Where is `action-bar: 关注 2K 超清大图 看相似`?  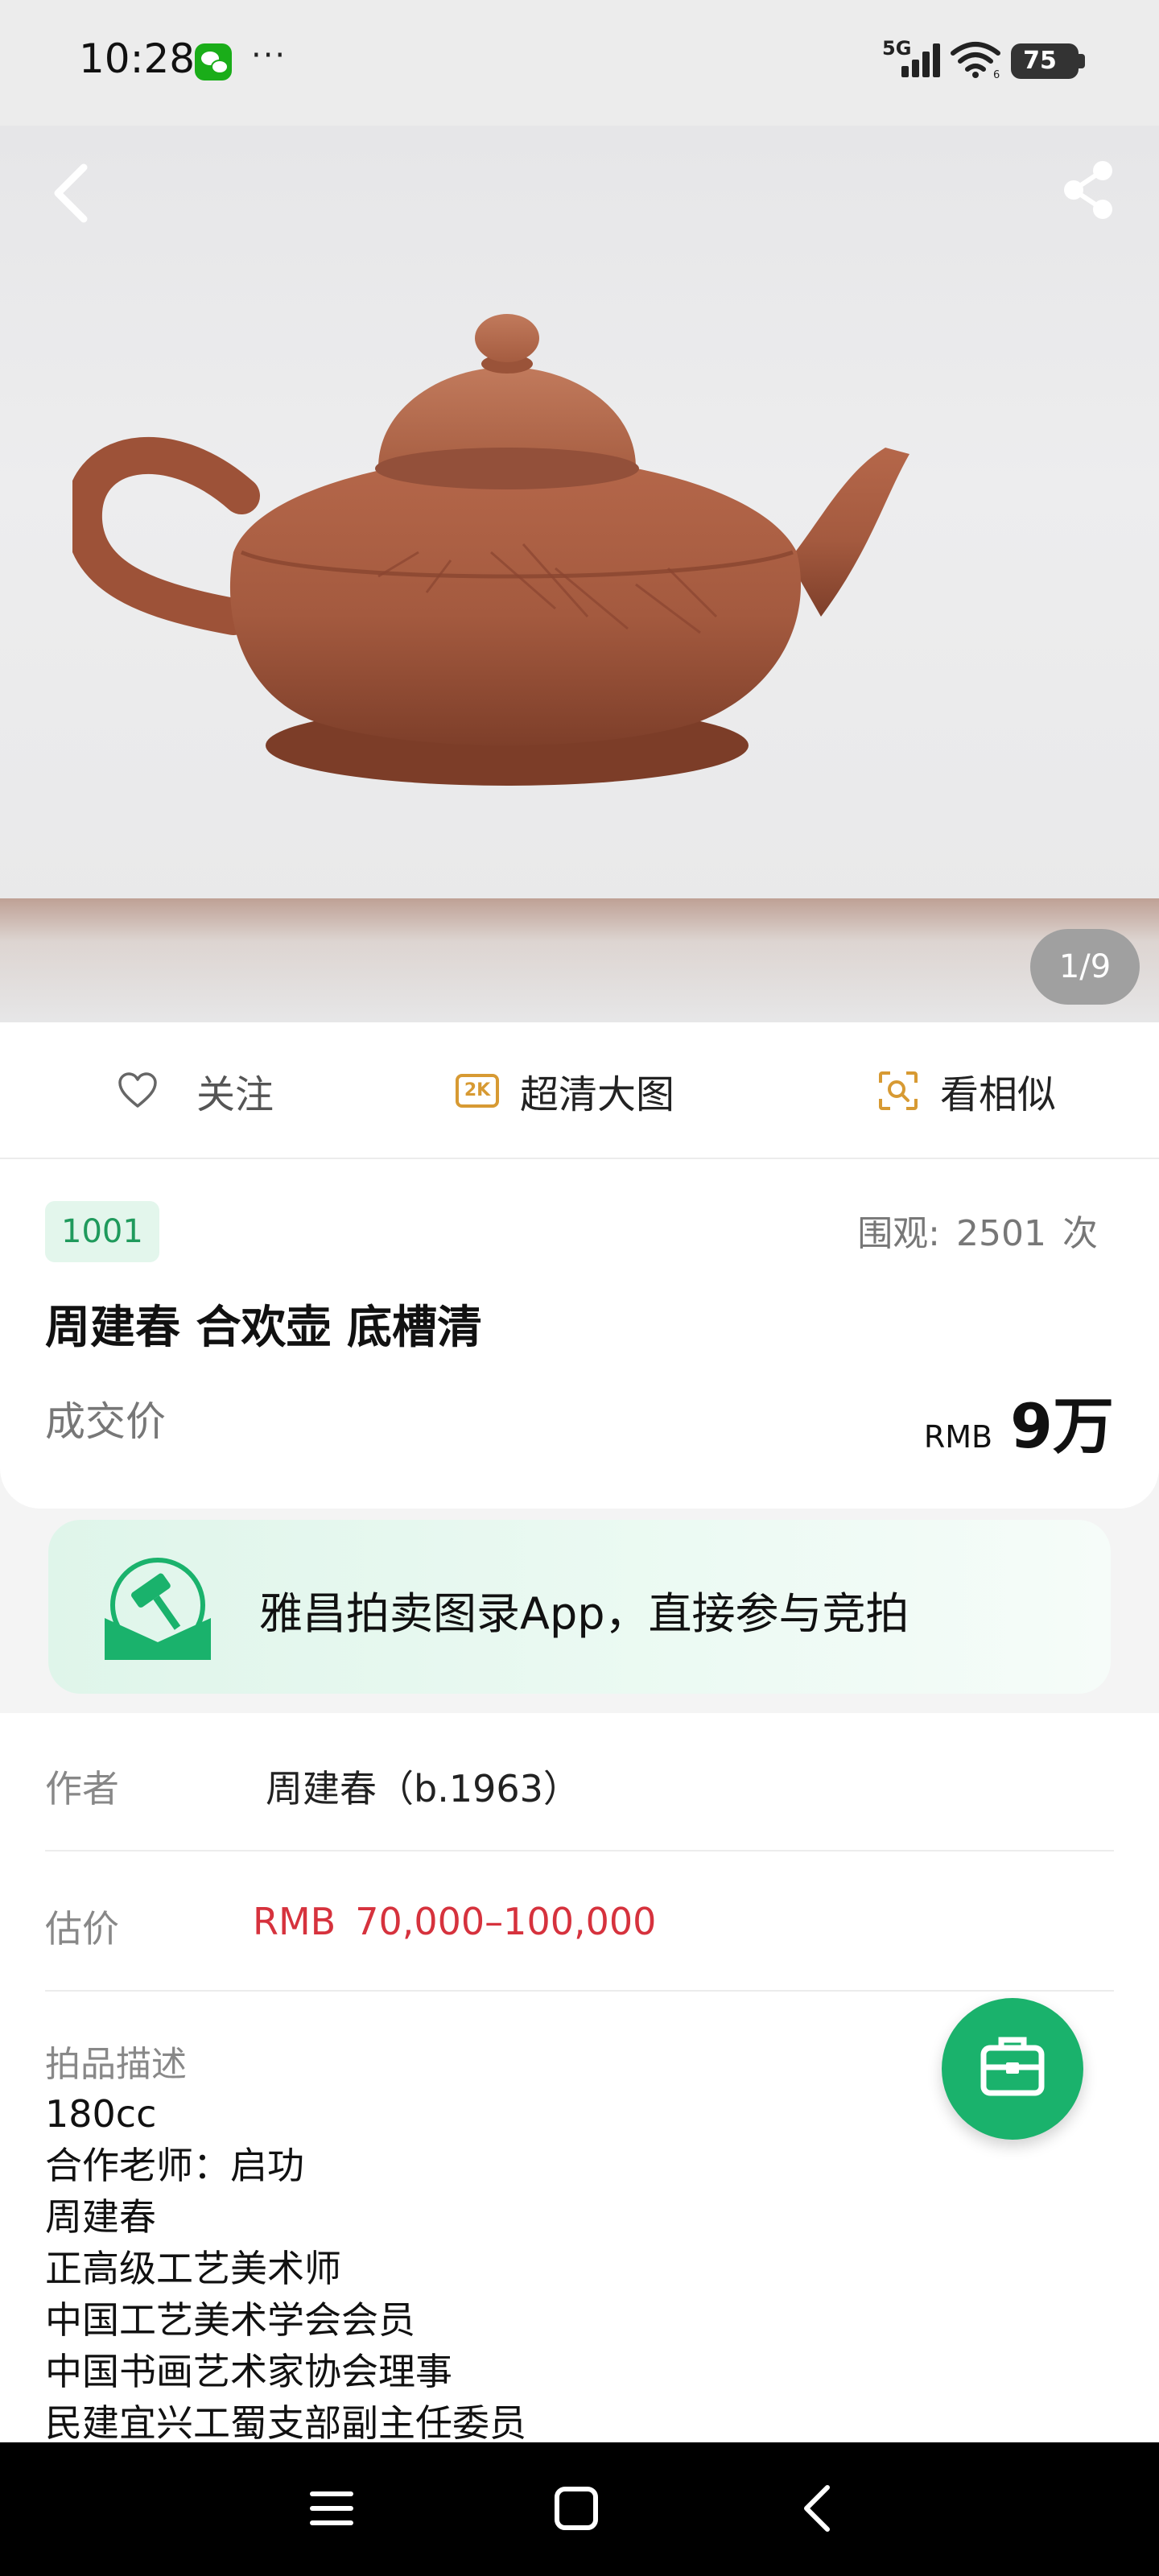
action-bar: 关注 2K 超清大图 看相似 is located at coordinates (579, 1090).